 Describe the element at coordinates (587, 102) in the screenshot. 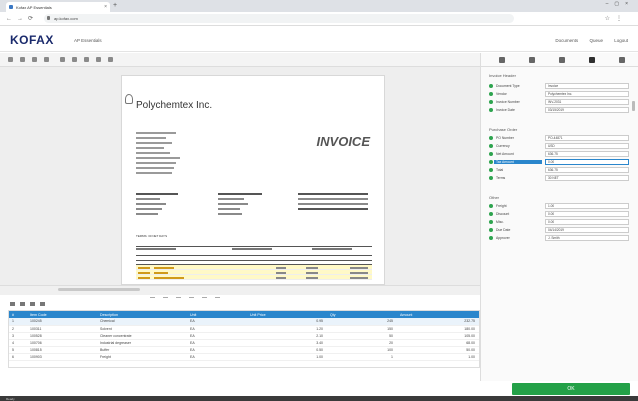

I see `field-input: INV-2031` at that location.